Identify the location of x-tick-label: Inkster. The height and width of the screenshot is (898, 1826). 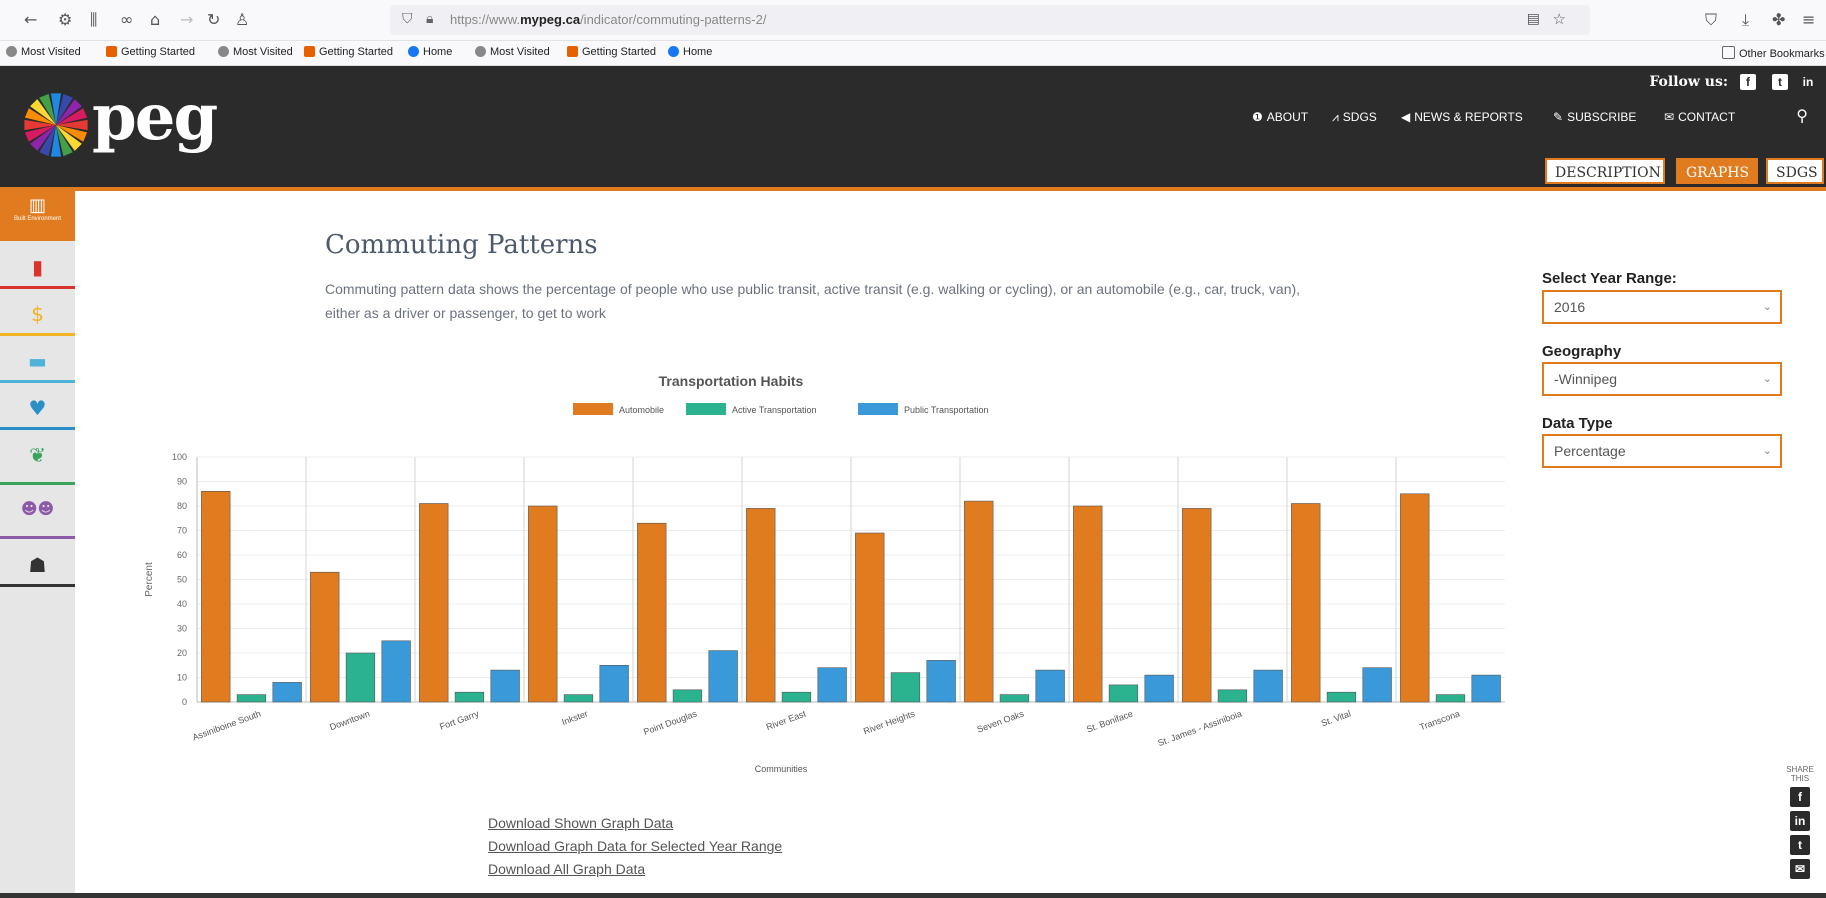
(574, 717).